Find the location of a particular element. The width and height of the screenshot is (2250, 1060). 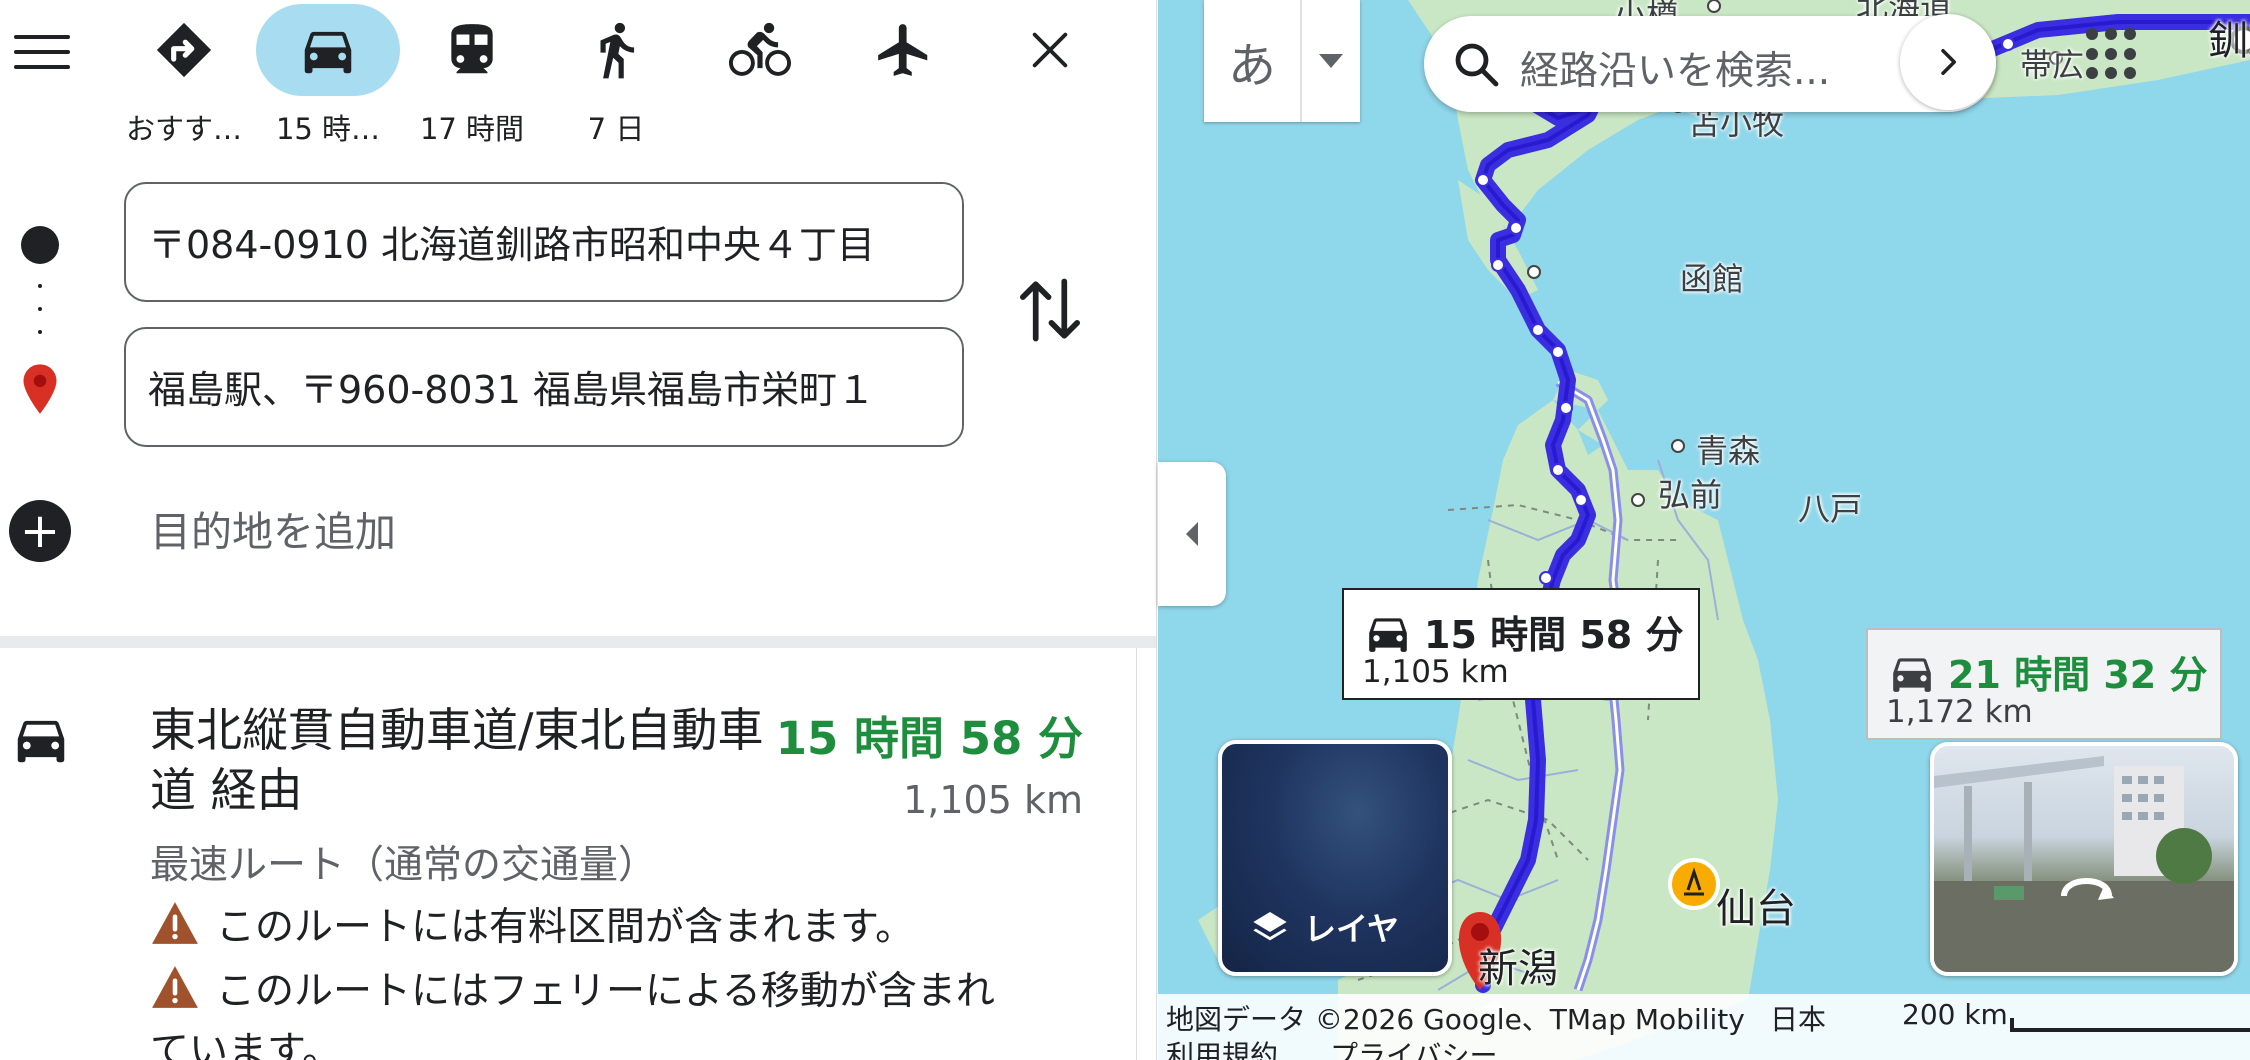

scale-label: 200 km is located at coordinates (1955, 1014).